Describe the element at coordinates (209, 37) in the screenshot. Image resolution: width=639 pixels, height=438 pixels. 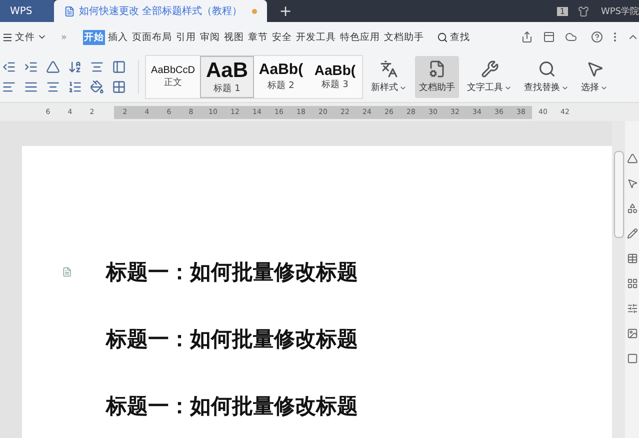
I see `ribbon-tab: 审阅` at that location.